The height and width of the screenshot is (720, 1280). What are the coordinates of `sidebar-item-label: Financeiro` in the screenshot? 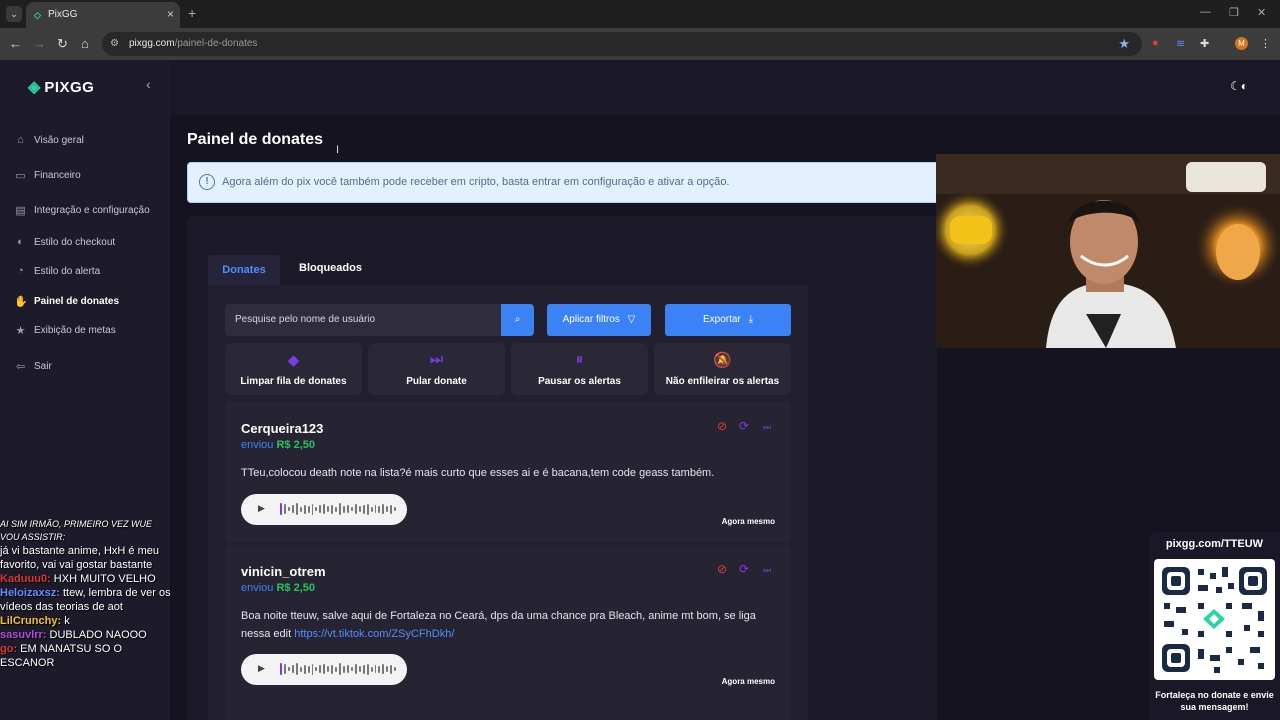 It's located at (57, 175).